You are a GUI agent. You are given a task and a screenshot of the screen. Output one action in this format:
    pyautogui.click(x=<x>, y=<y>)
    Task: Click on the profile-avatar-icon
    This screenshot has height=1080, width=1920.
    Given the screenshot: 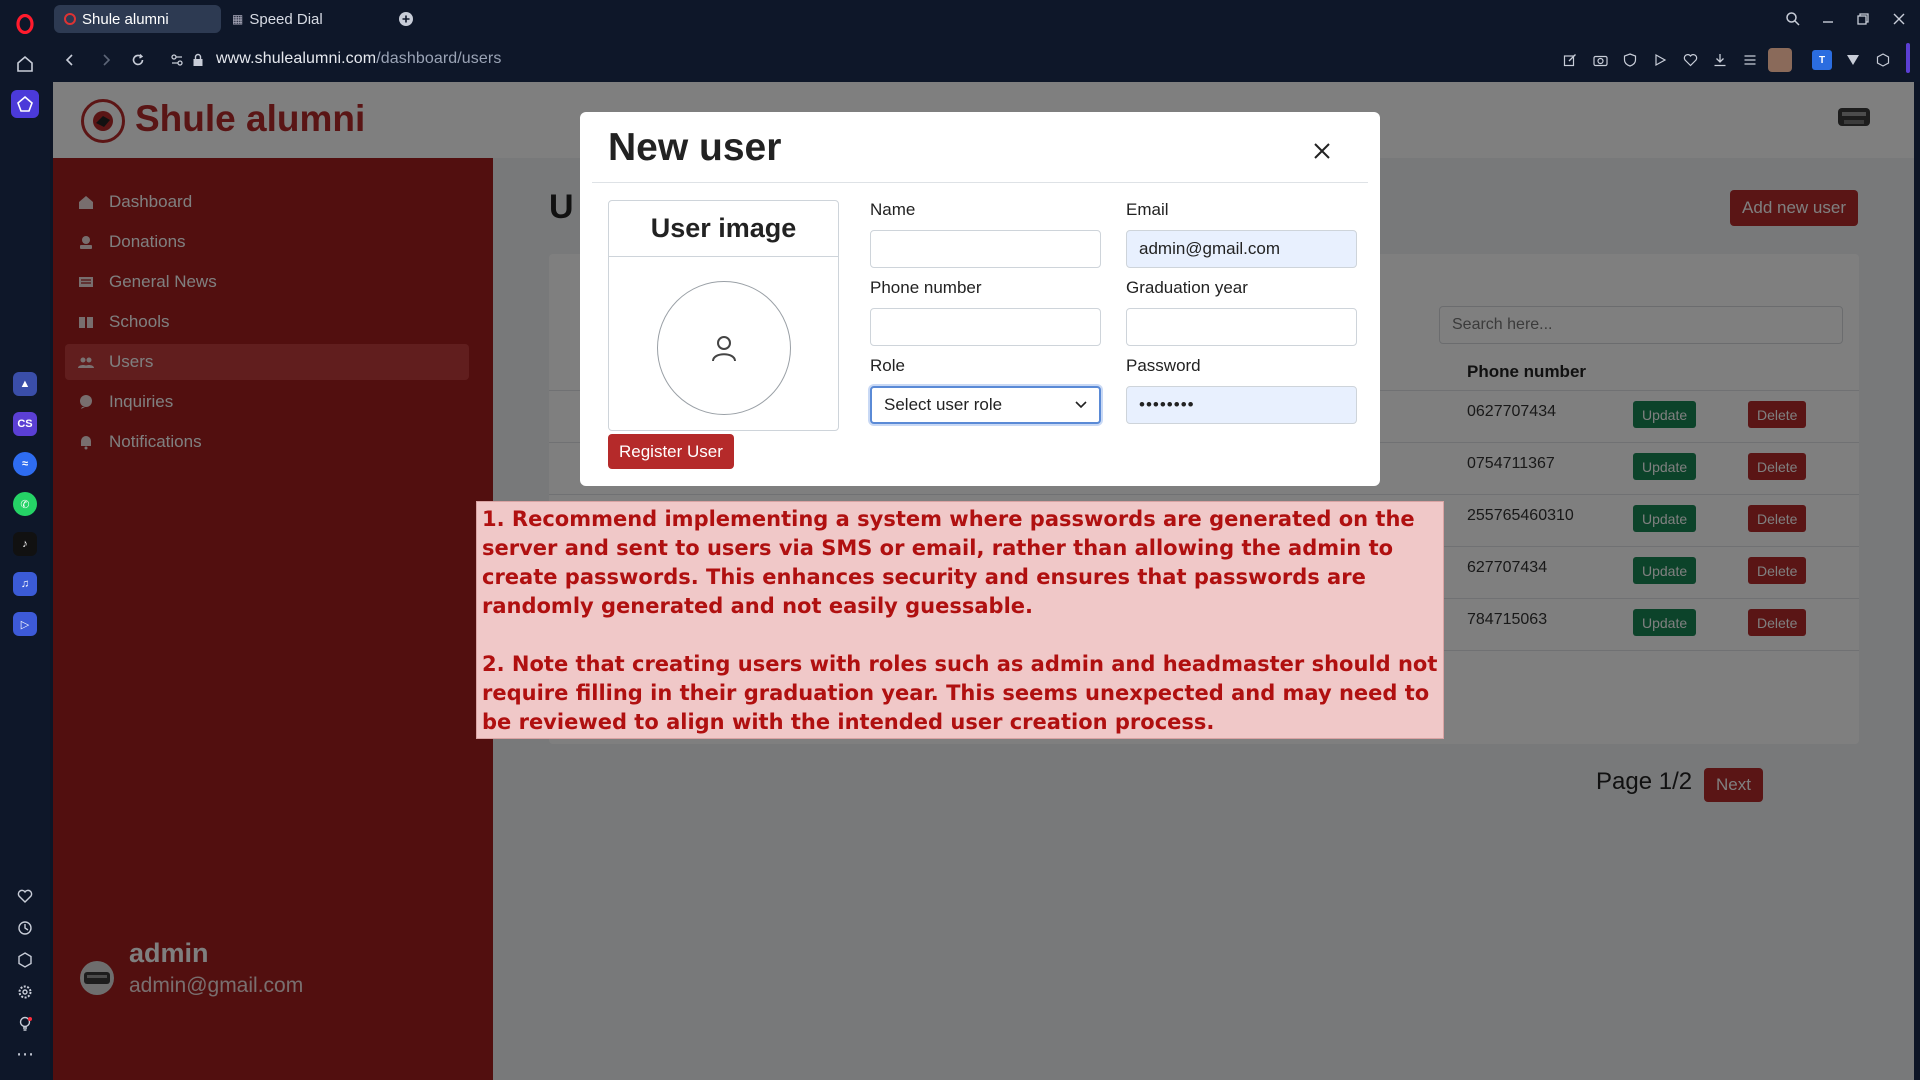 What is the action you would take?
    pyautogui.click(x=1780, y=60)
    